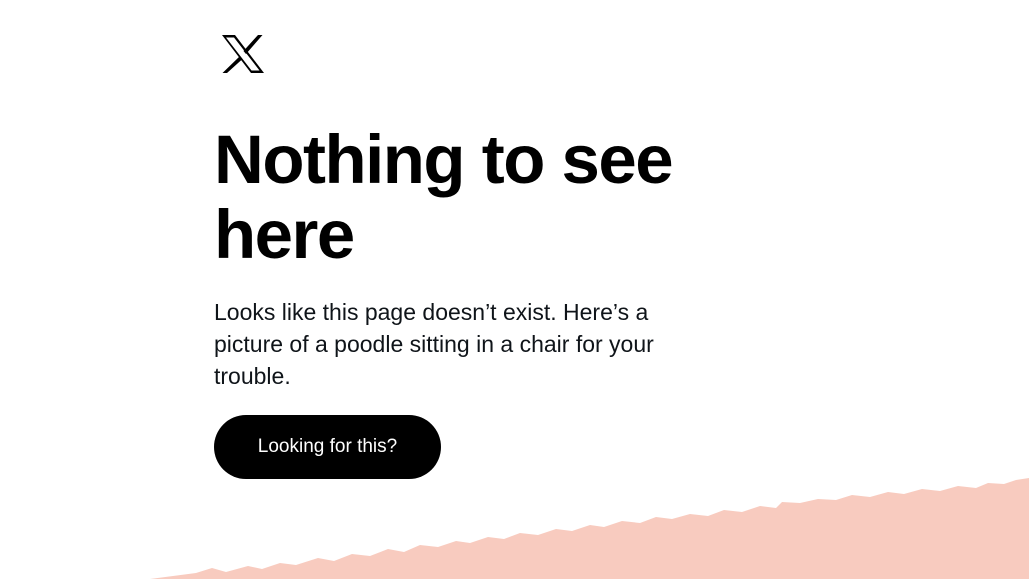  What do you see at coordinates (589, 528) in the screenshot?
I see `pink-torn-paper-decoration` at bounding box center [589, 528].